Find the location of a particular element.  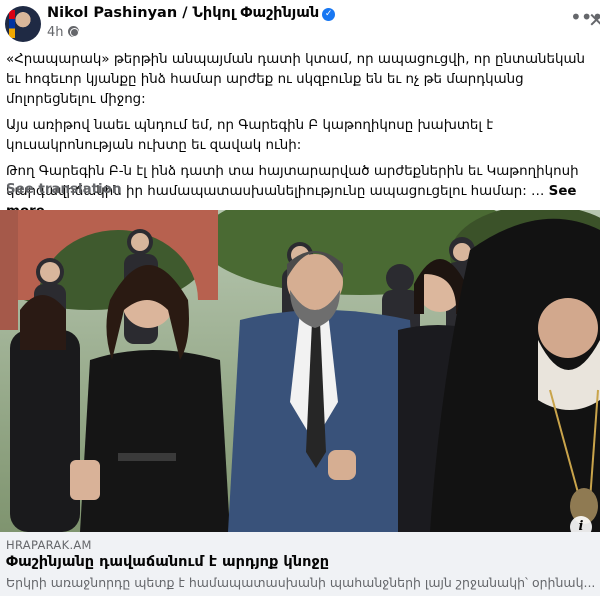

author-name-text: Nikol Pashinyan / Նիկոլ Փաշինյան is located at coordinates (183, 13).